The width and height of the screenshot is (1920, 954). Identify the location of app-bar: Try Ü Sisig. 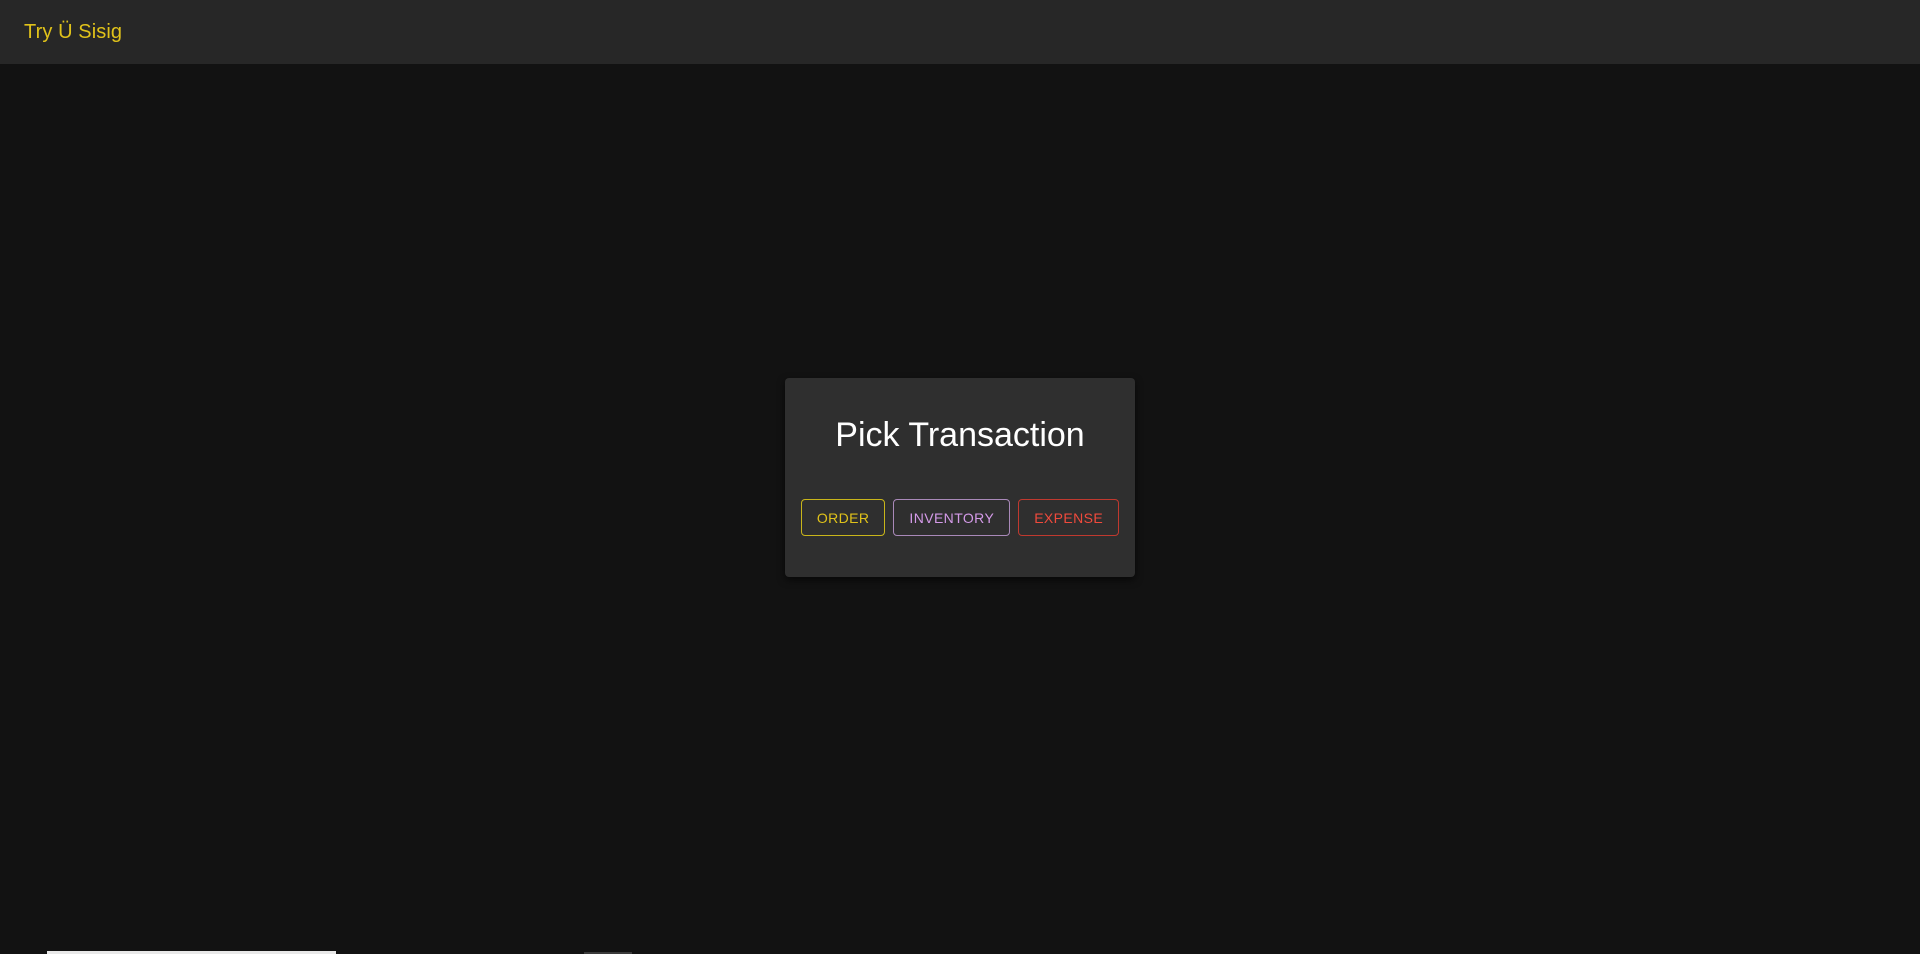
(960, 32).